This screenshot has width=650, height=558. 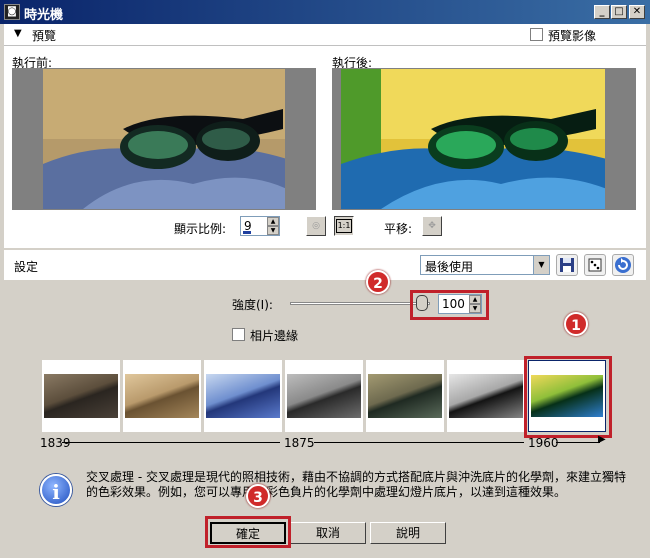 What do you see at coordinates (273, 230) in the screenshot?
I see `zoom-down-arrow-icon: ▼` at bounding box center [273, 230].